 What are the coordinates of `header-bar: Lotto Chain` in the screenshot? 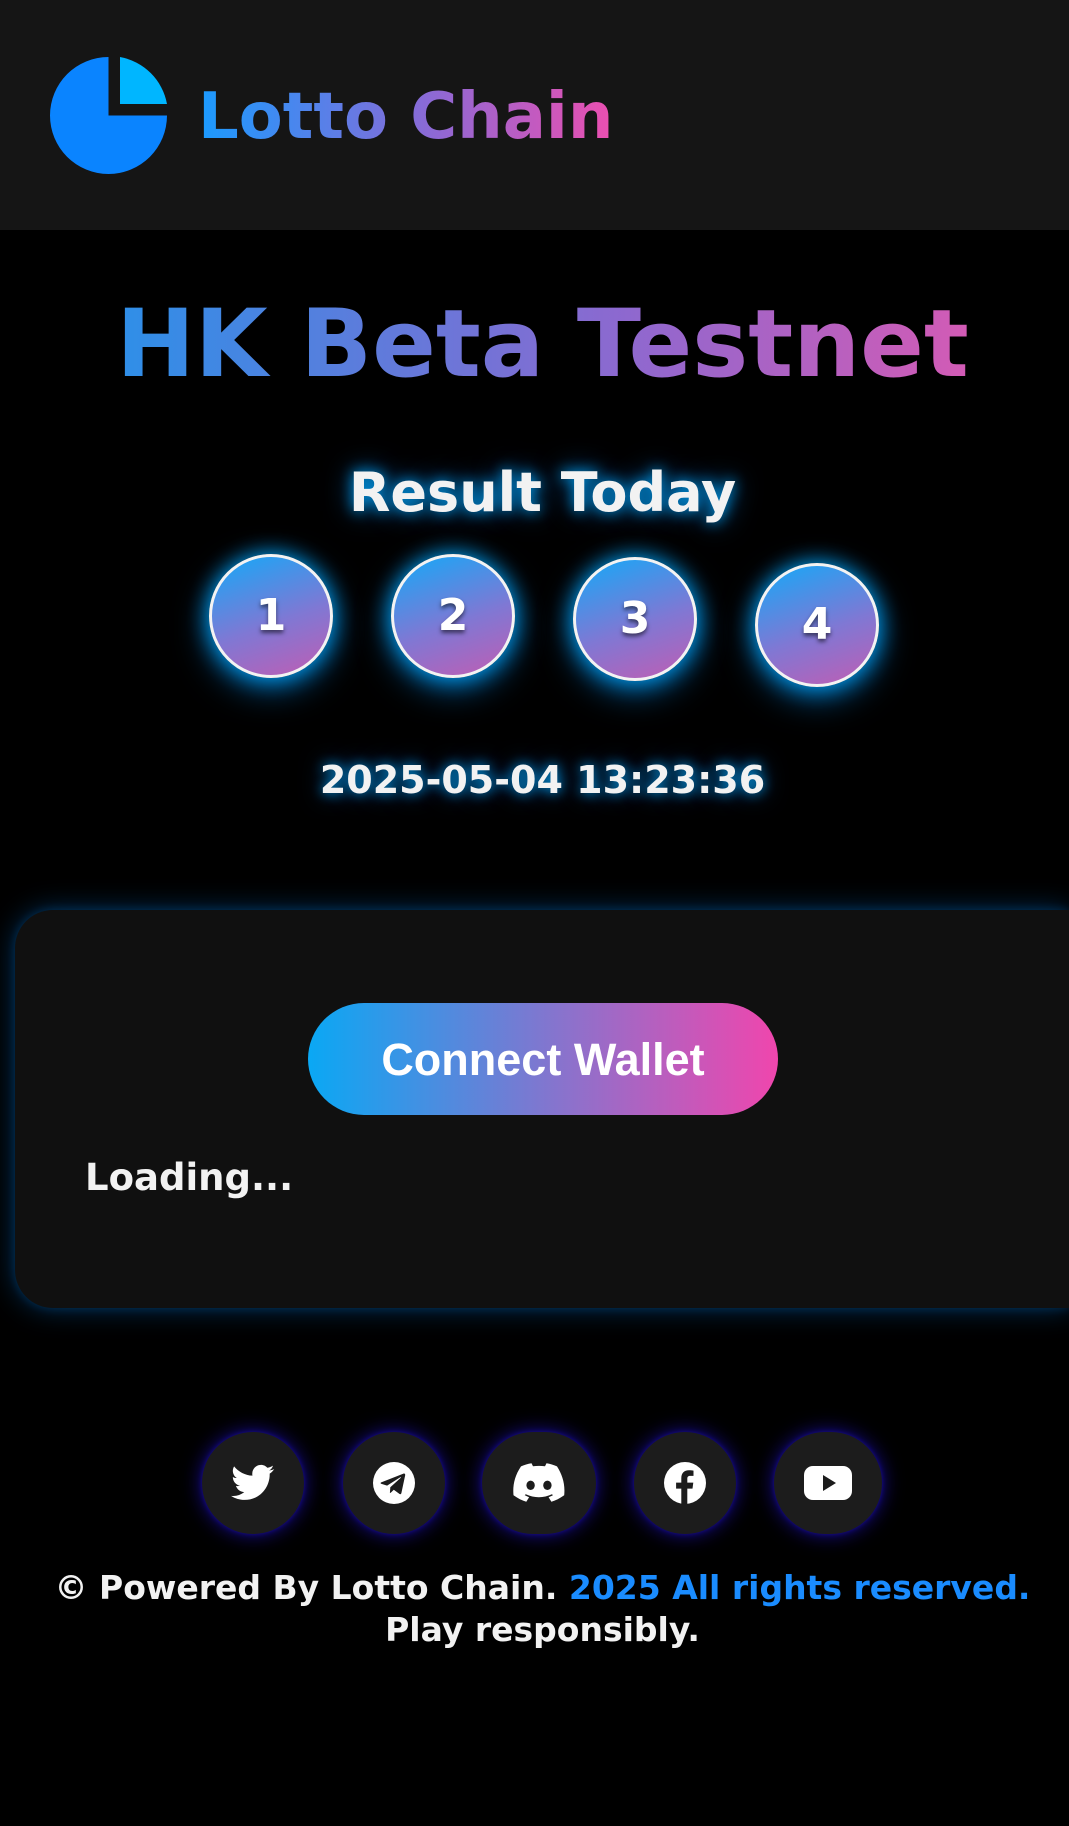 It's located at (534, 115).